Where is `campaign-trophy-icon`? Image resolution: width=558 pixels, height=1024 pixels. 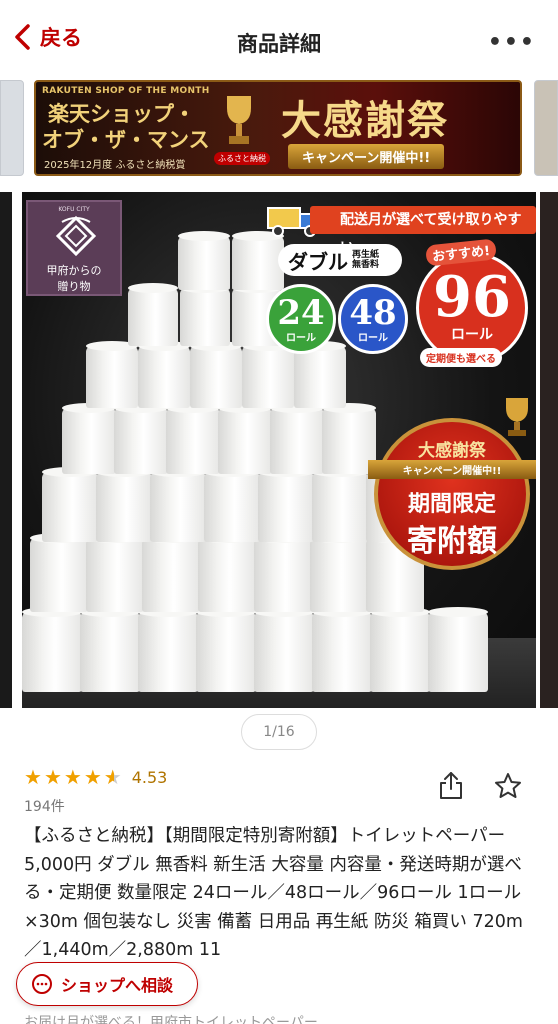 campaign-trophy-icon is located at coordinates (517, 417).